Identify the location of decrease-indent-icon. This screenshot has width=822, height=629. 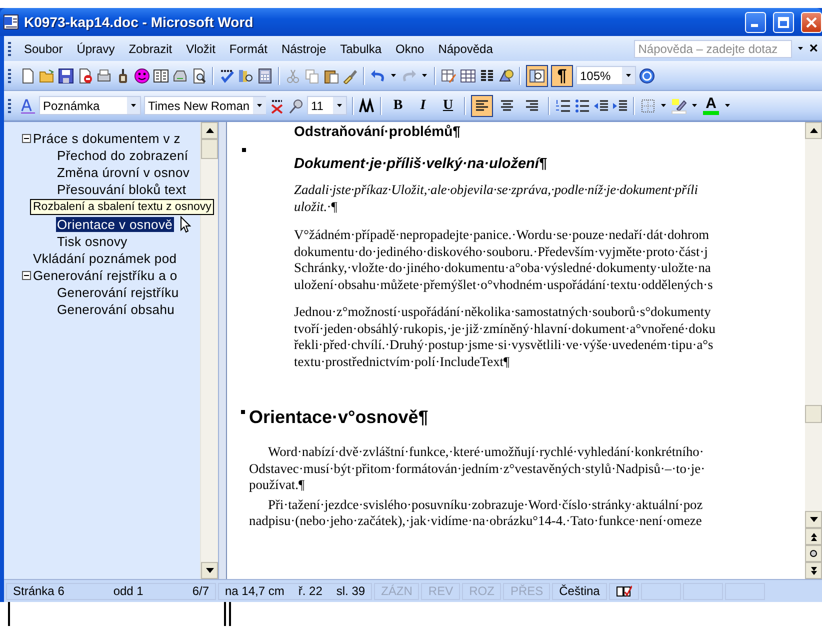
(601, 106).